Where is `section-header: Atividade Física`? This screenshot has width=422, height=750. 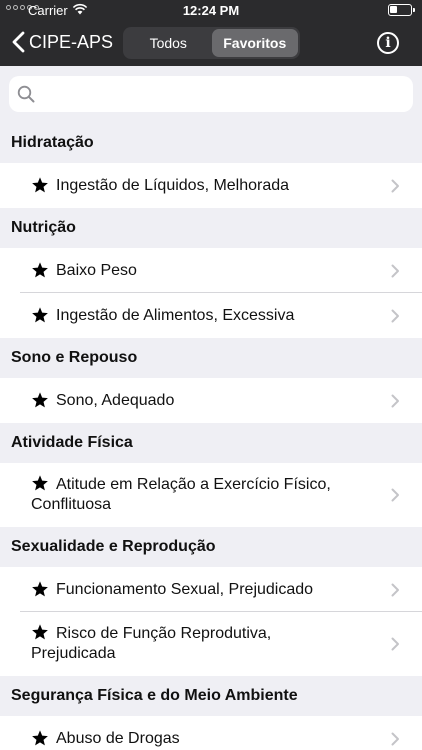 section-header: Atividade Física is located at coordinates (211, 443).